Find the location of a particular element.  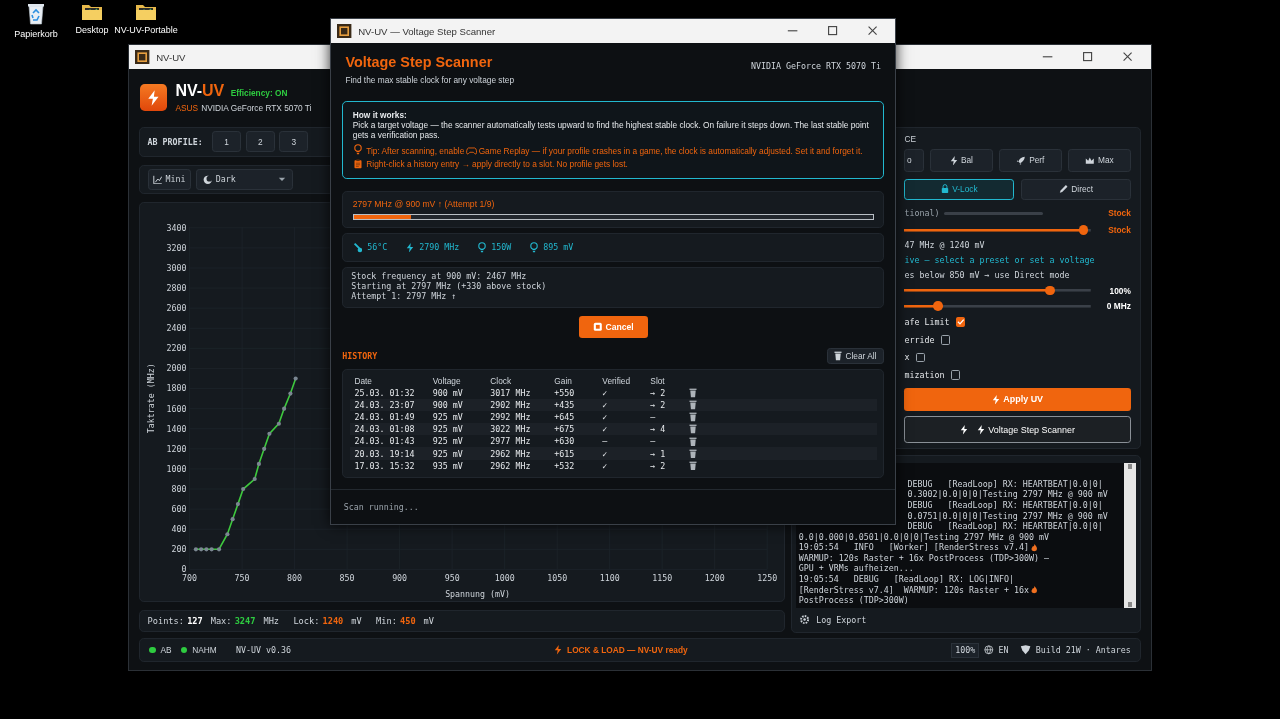

mode-tab: Direct is located at coordinates (1075, 189).